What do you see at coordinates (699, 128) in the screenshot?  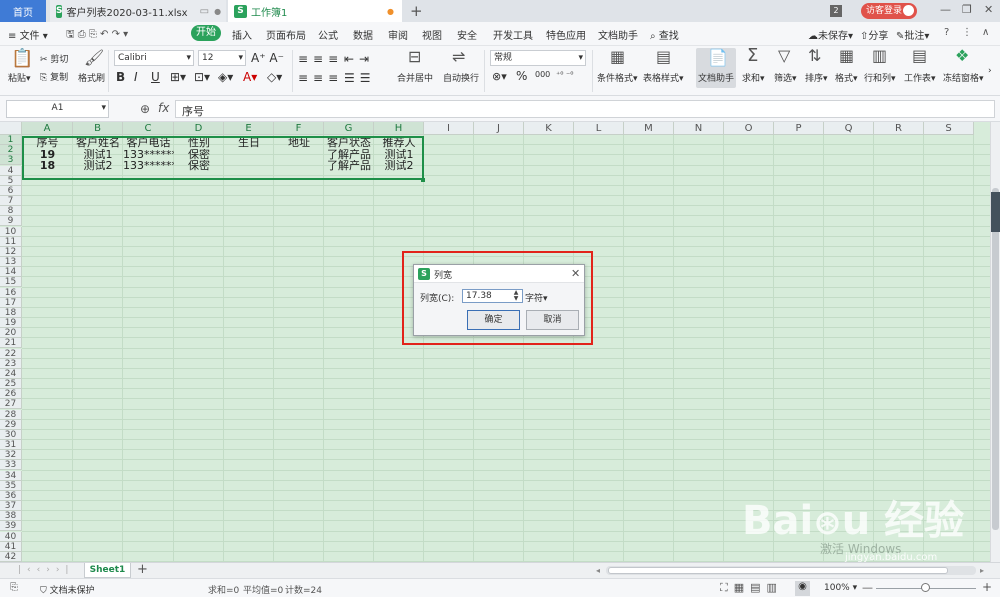 I see `column-header-n: N` at bounding box center [699, 128].